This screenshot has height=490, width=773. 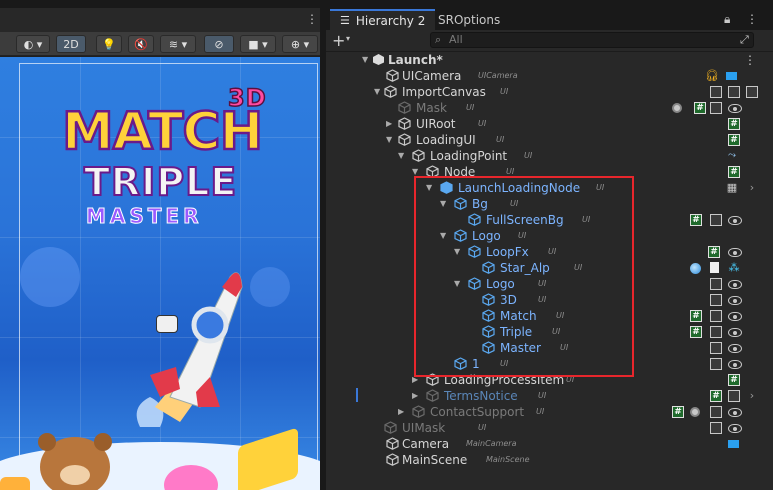 What do you see at coordinates (549, 76) in the screenshot?
I see `hierarchy-row: UICamera UICamera 🎧︎` at bounding box center [549, 76].